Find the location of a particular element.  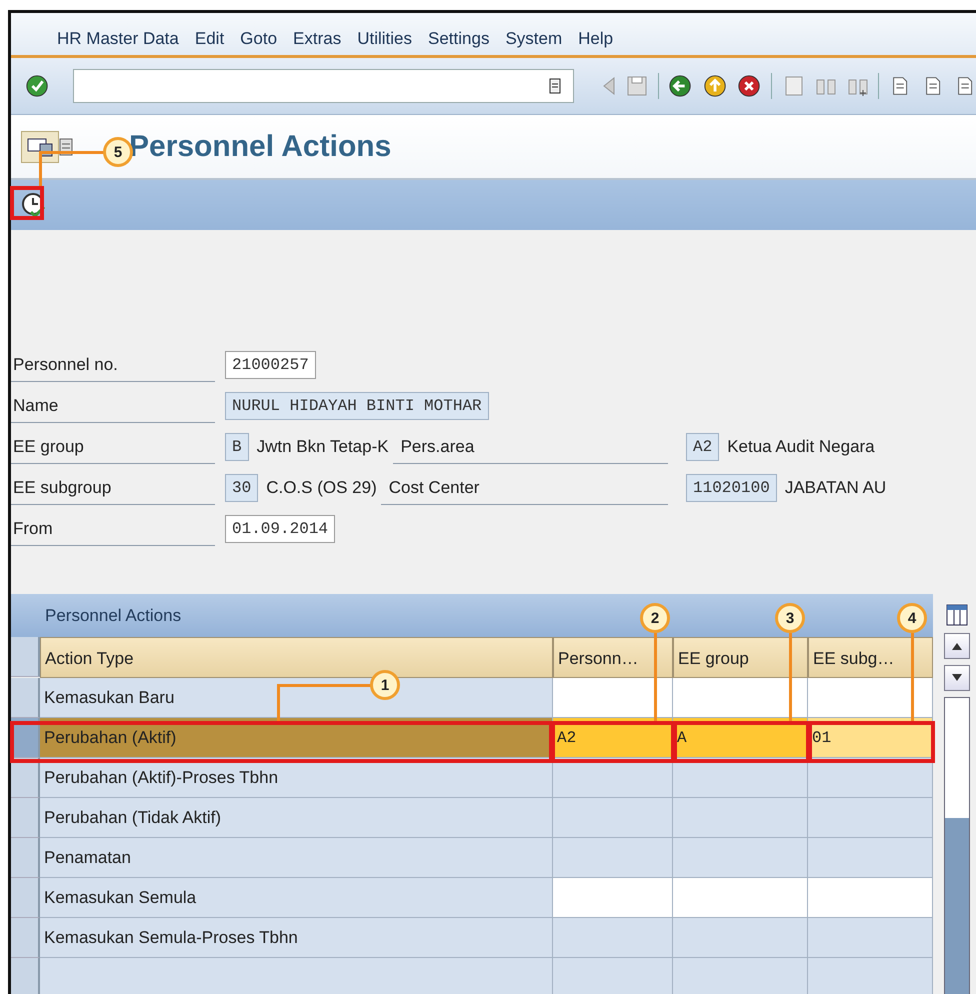

command-field is located at coordinates (323, 86).